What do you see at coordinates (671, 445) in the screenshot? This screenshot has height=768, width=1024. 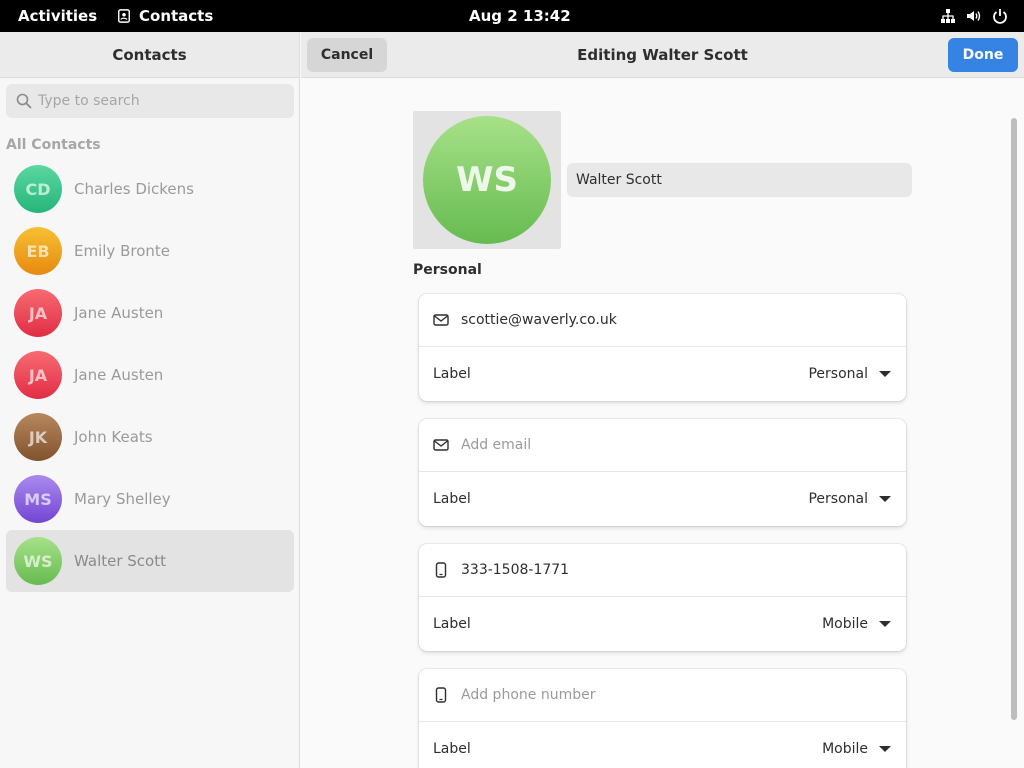 I see `add-email-field` at bounding box center [671, 445].